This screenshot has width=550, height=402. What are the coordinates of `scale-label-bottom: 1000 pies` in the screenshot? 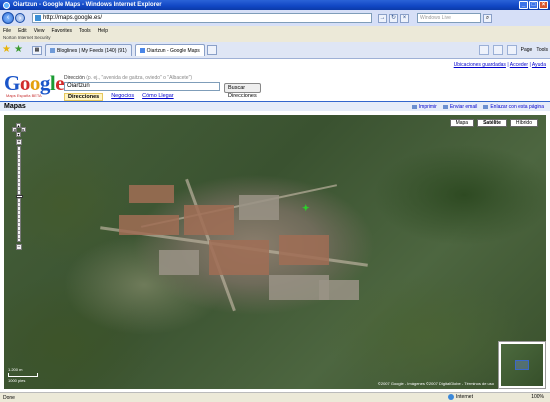 It's located at (17, 380).